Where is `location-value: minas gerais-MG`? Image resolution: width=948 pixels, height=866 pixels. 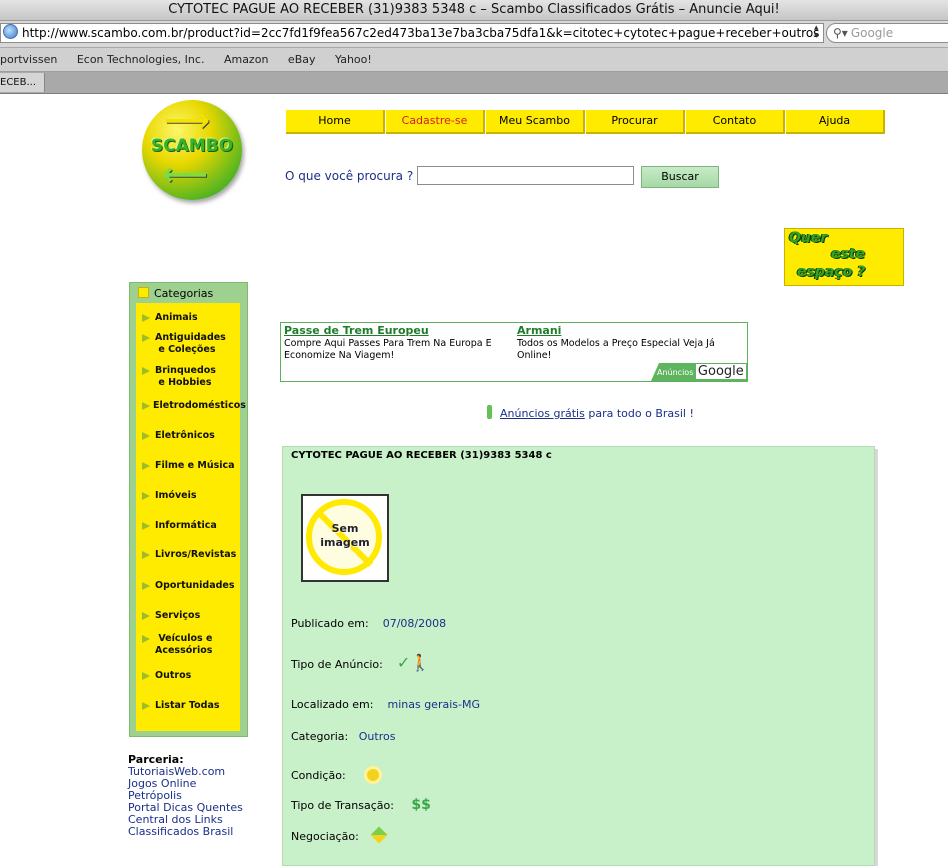
location-value: minas gerais-MG is located at coordinates (433, 704).